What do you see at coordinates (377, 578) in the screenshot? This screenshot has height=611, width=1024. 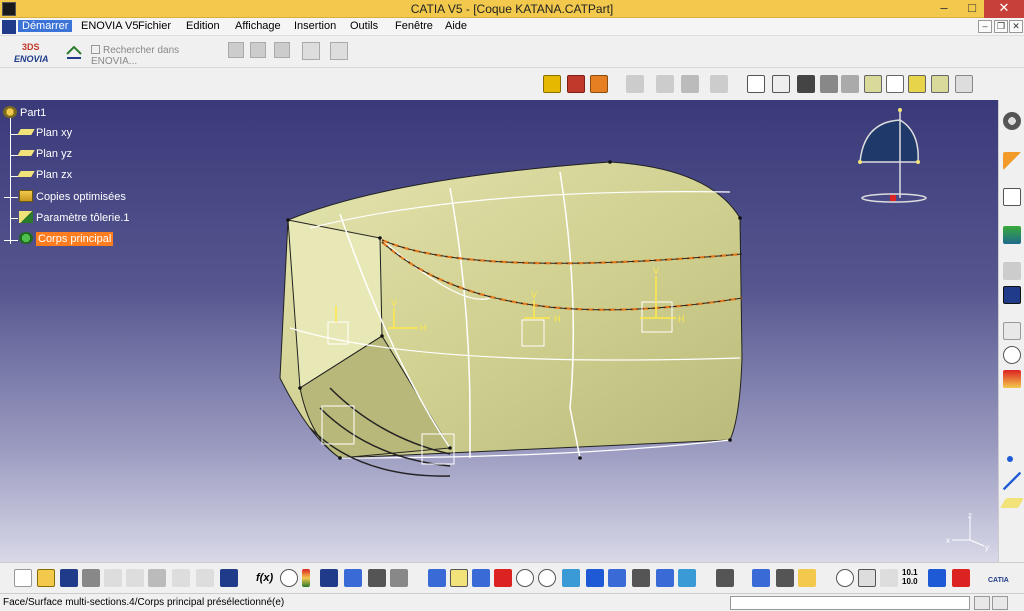 I see `tools-icon` at bounding box center [377, 578].